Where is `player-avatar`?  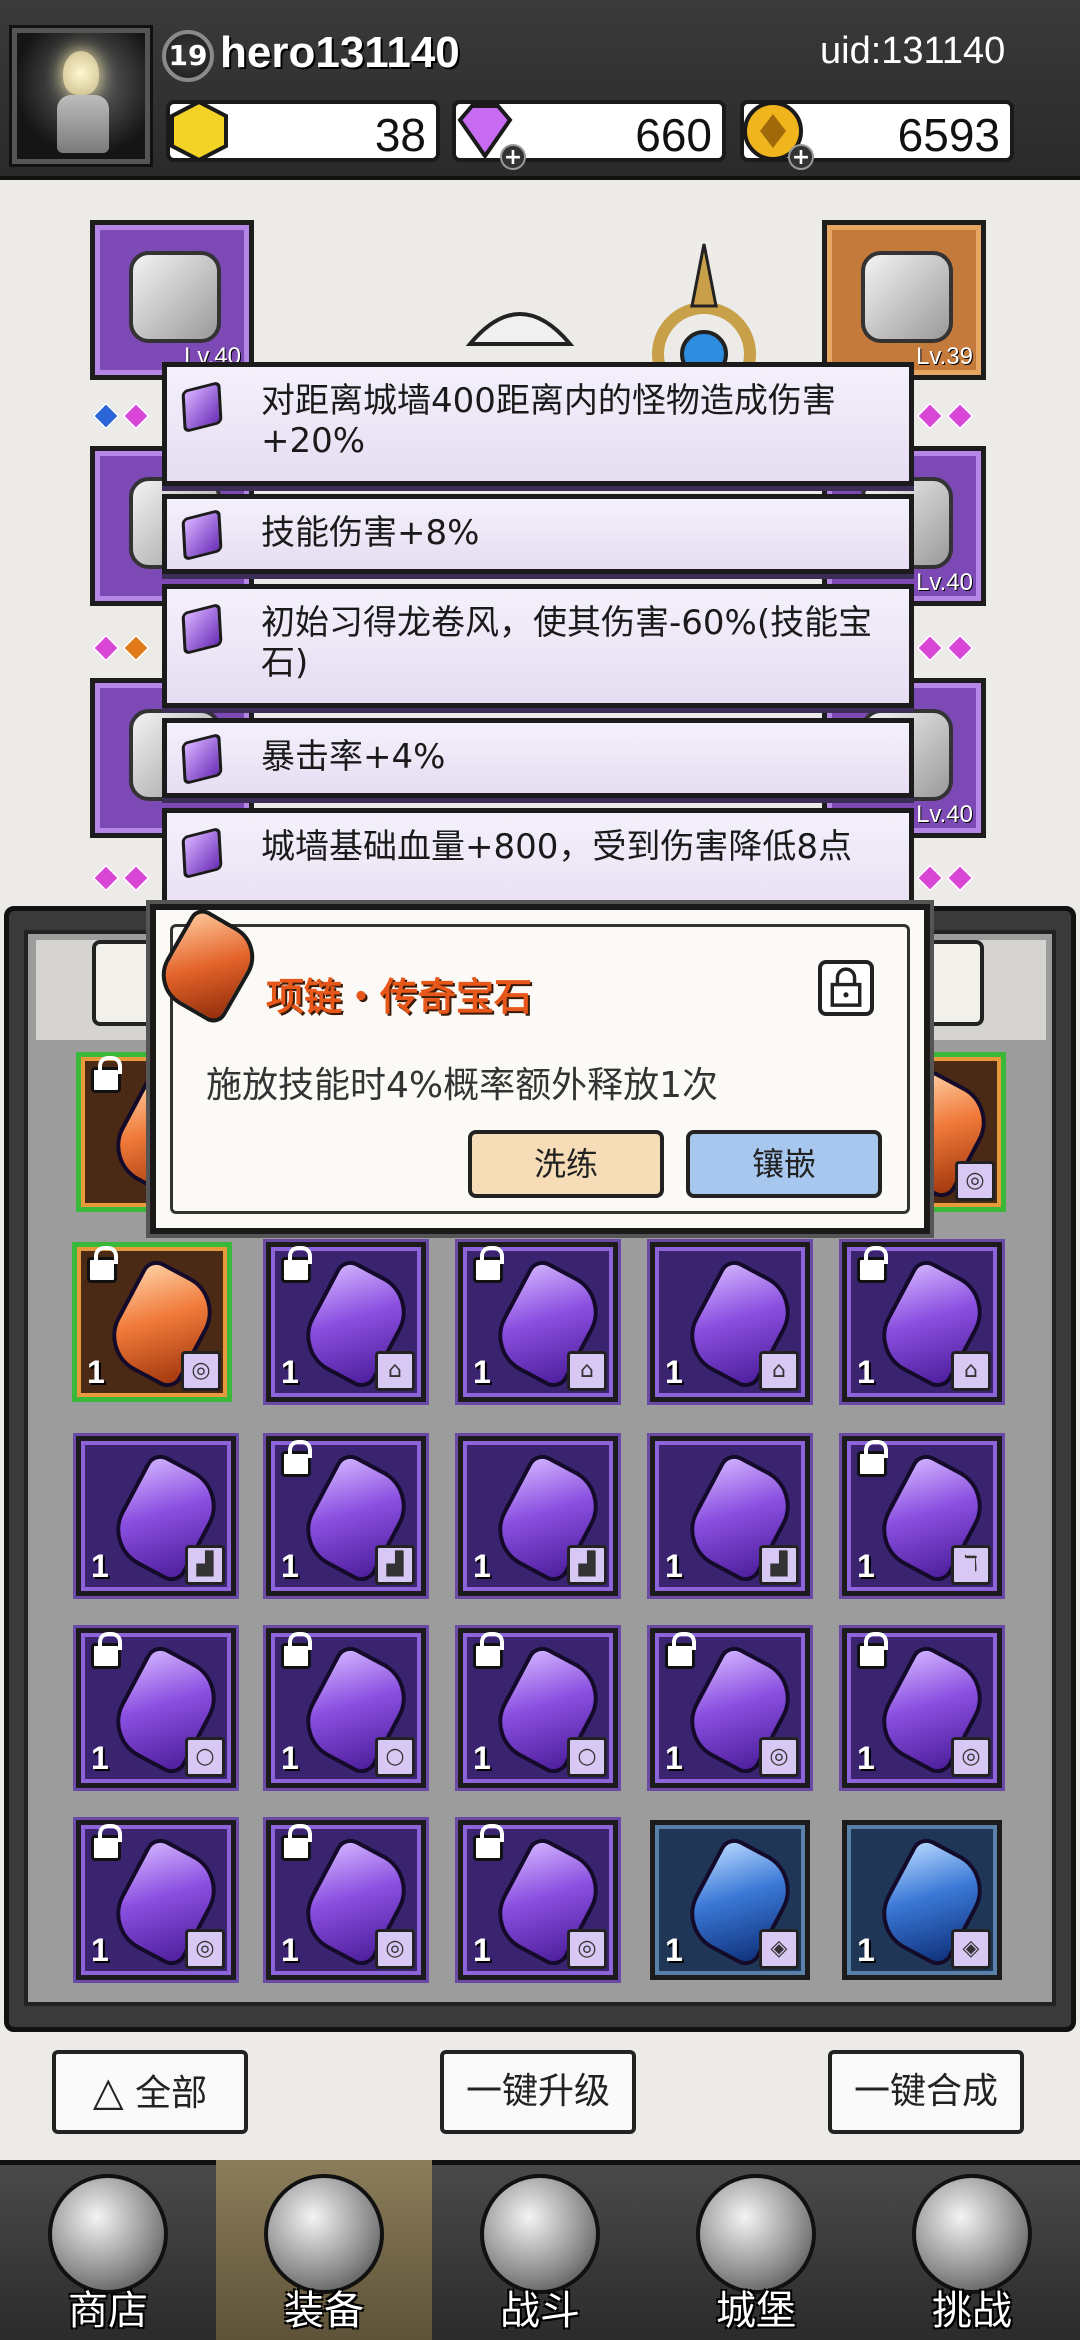
player-avatar is located at coordinates (81, 96).